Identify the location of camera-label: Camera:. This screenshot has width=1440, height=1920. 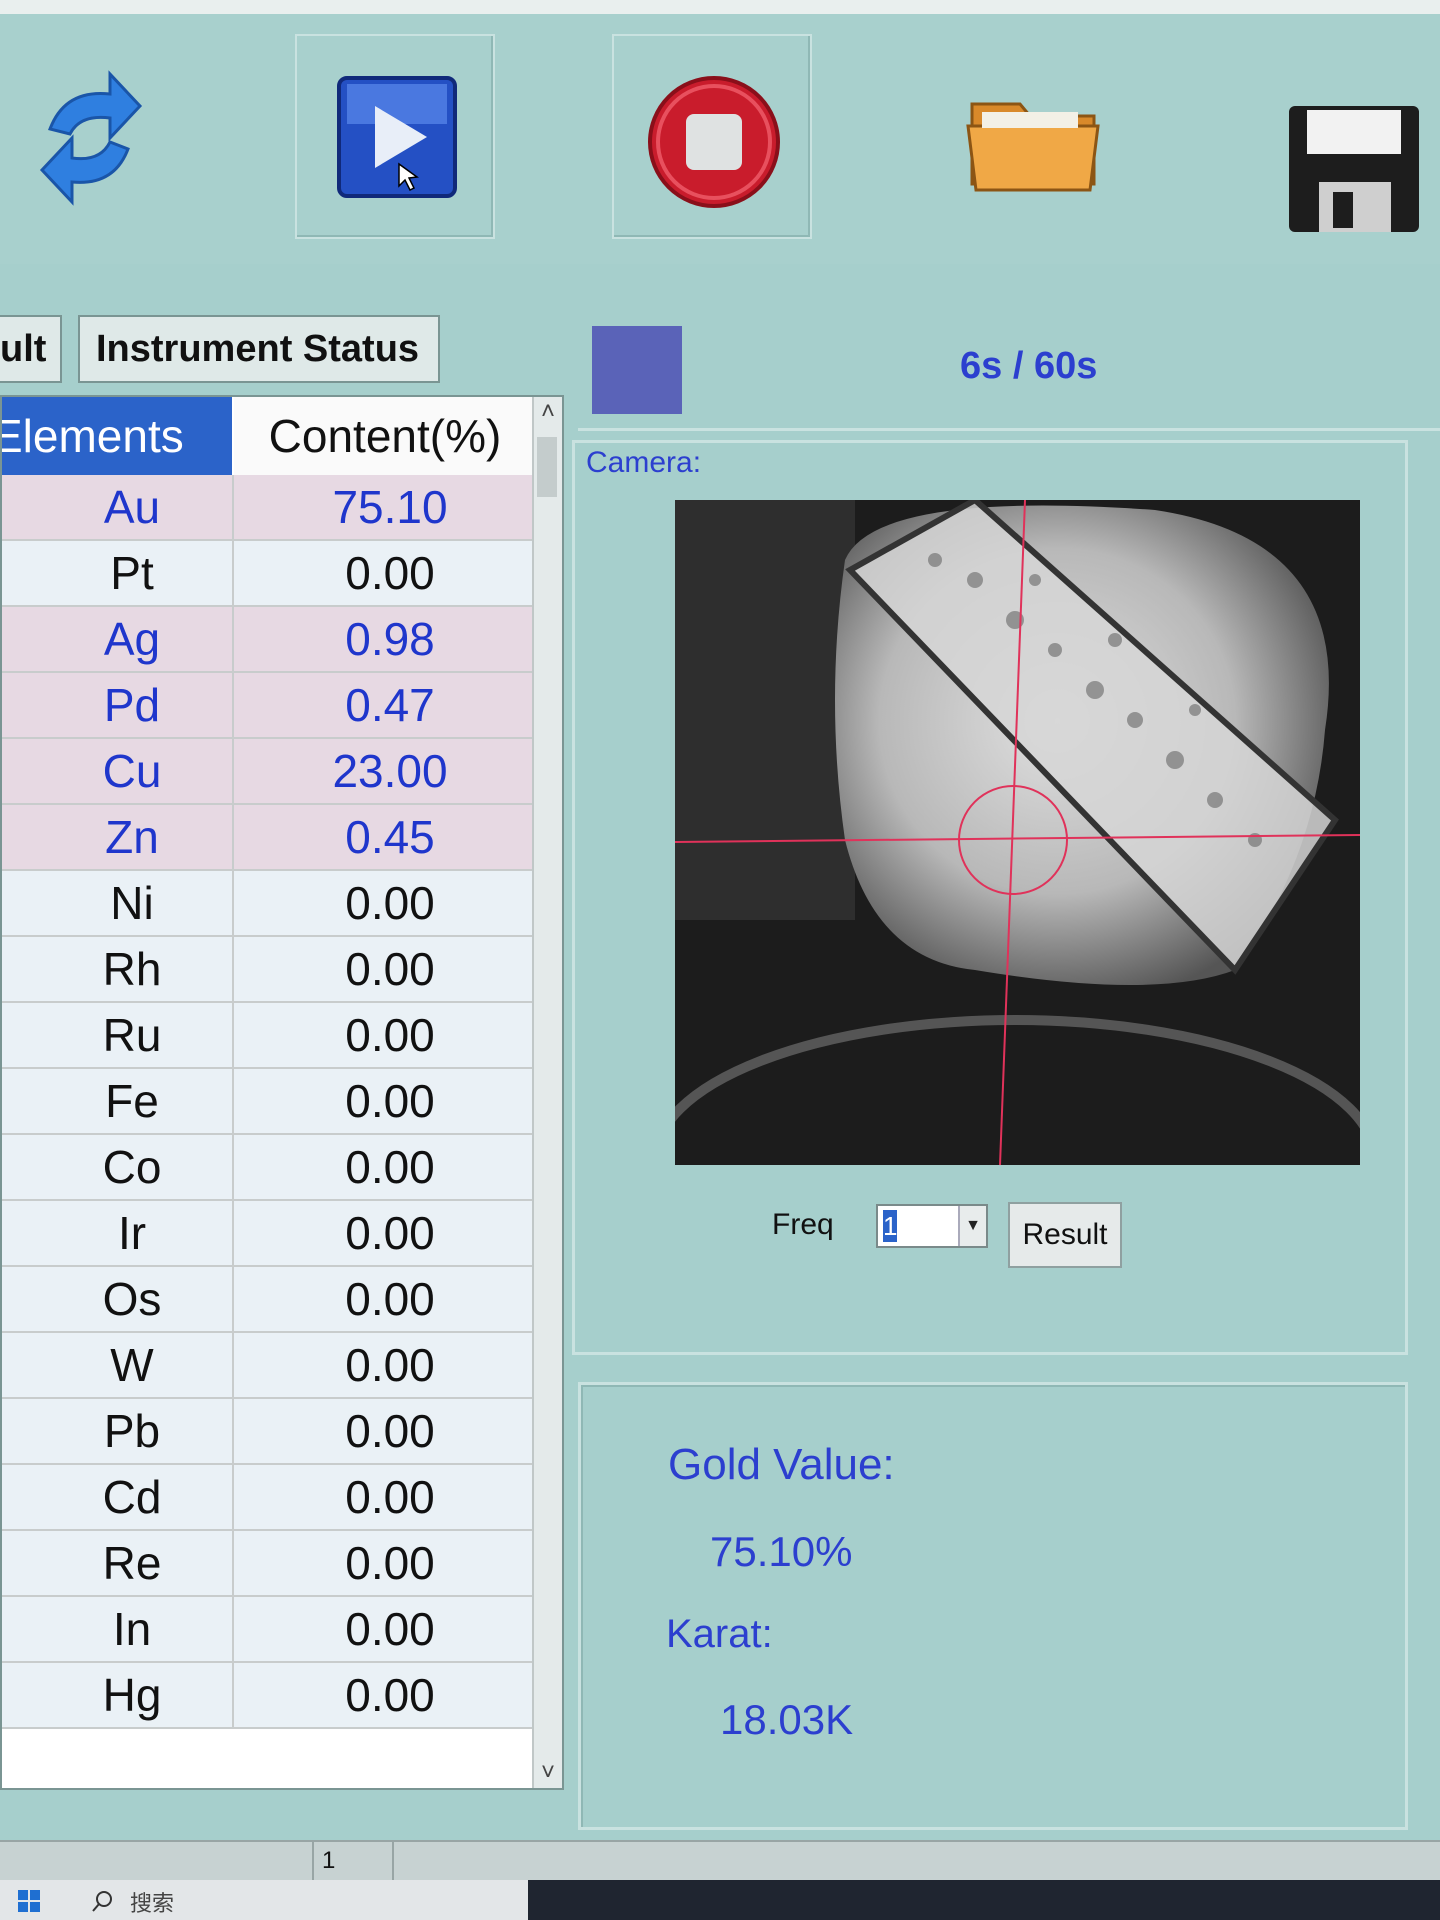
(644, 463).